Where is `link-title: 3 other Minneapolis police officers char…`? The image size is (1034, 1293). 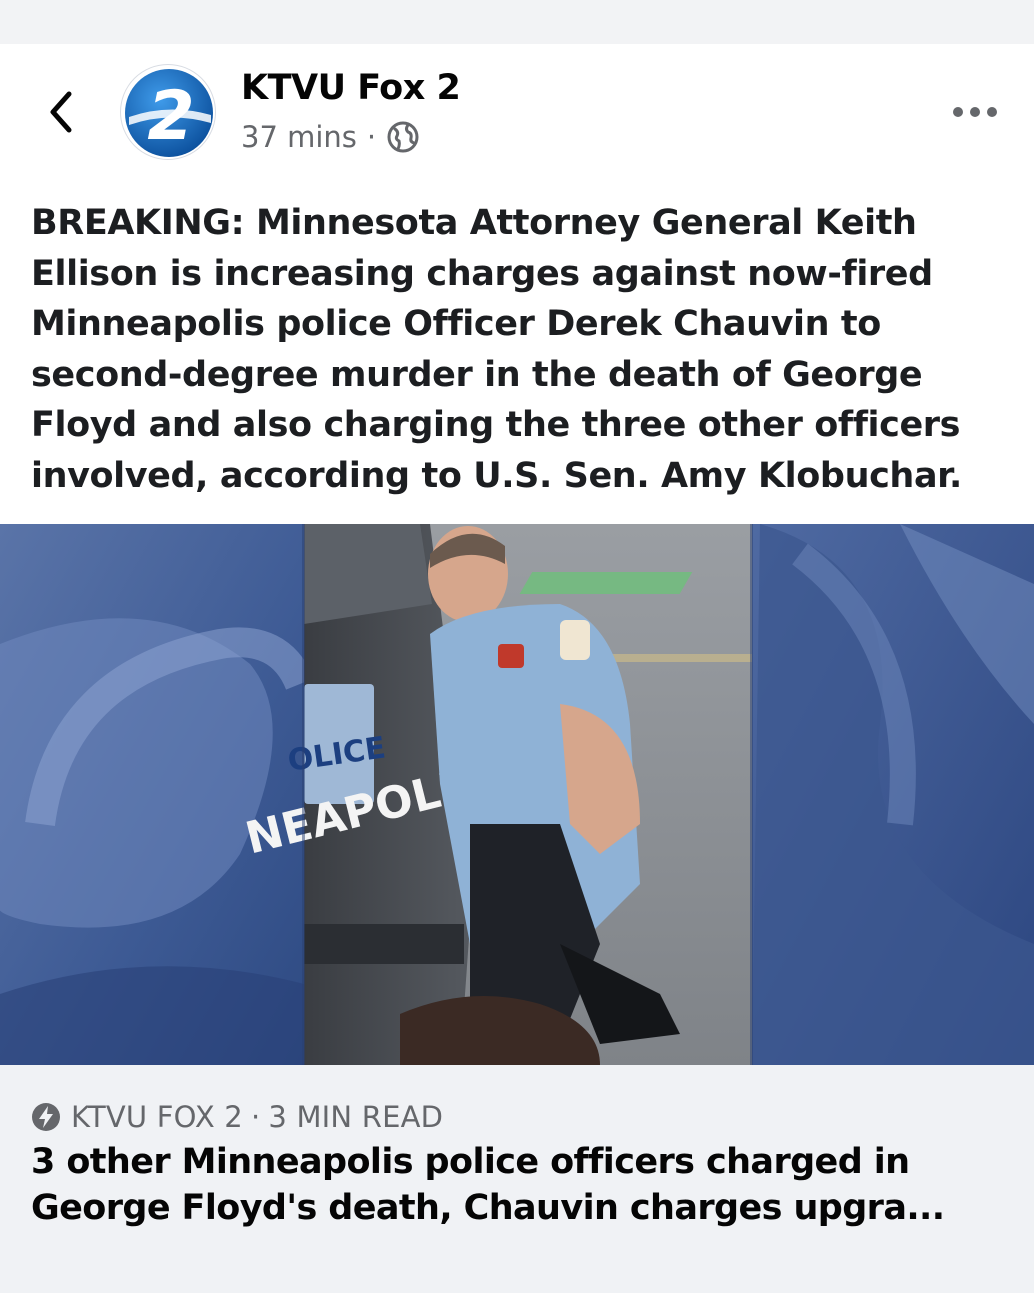
link-title: 3 other Minneapolis police officers char… is located at coordinates (526, 1185).